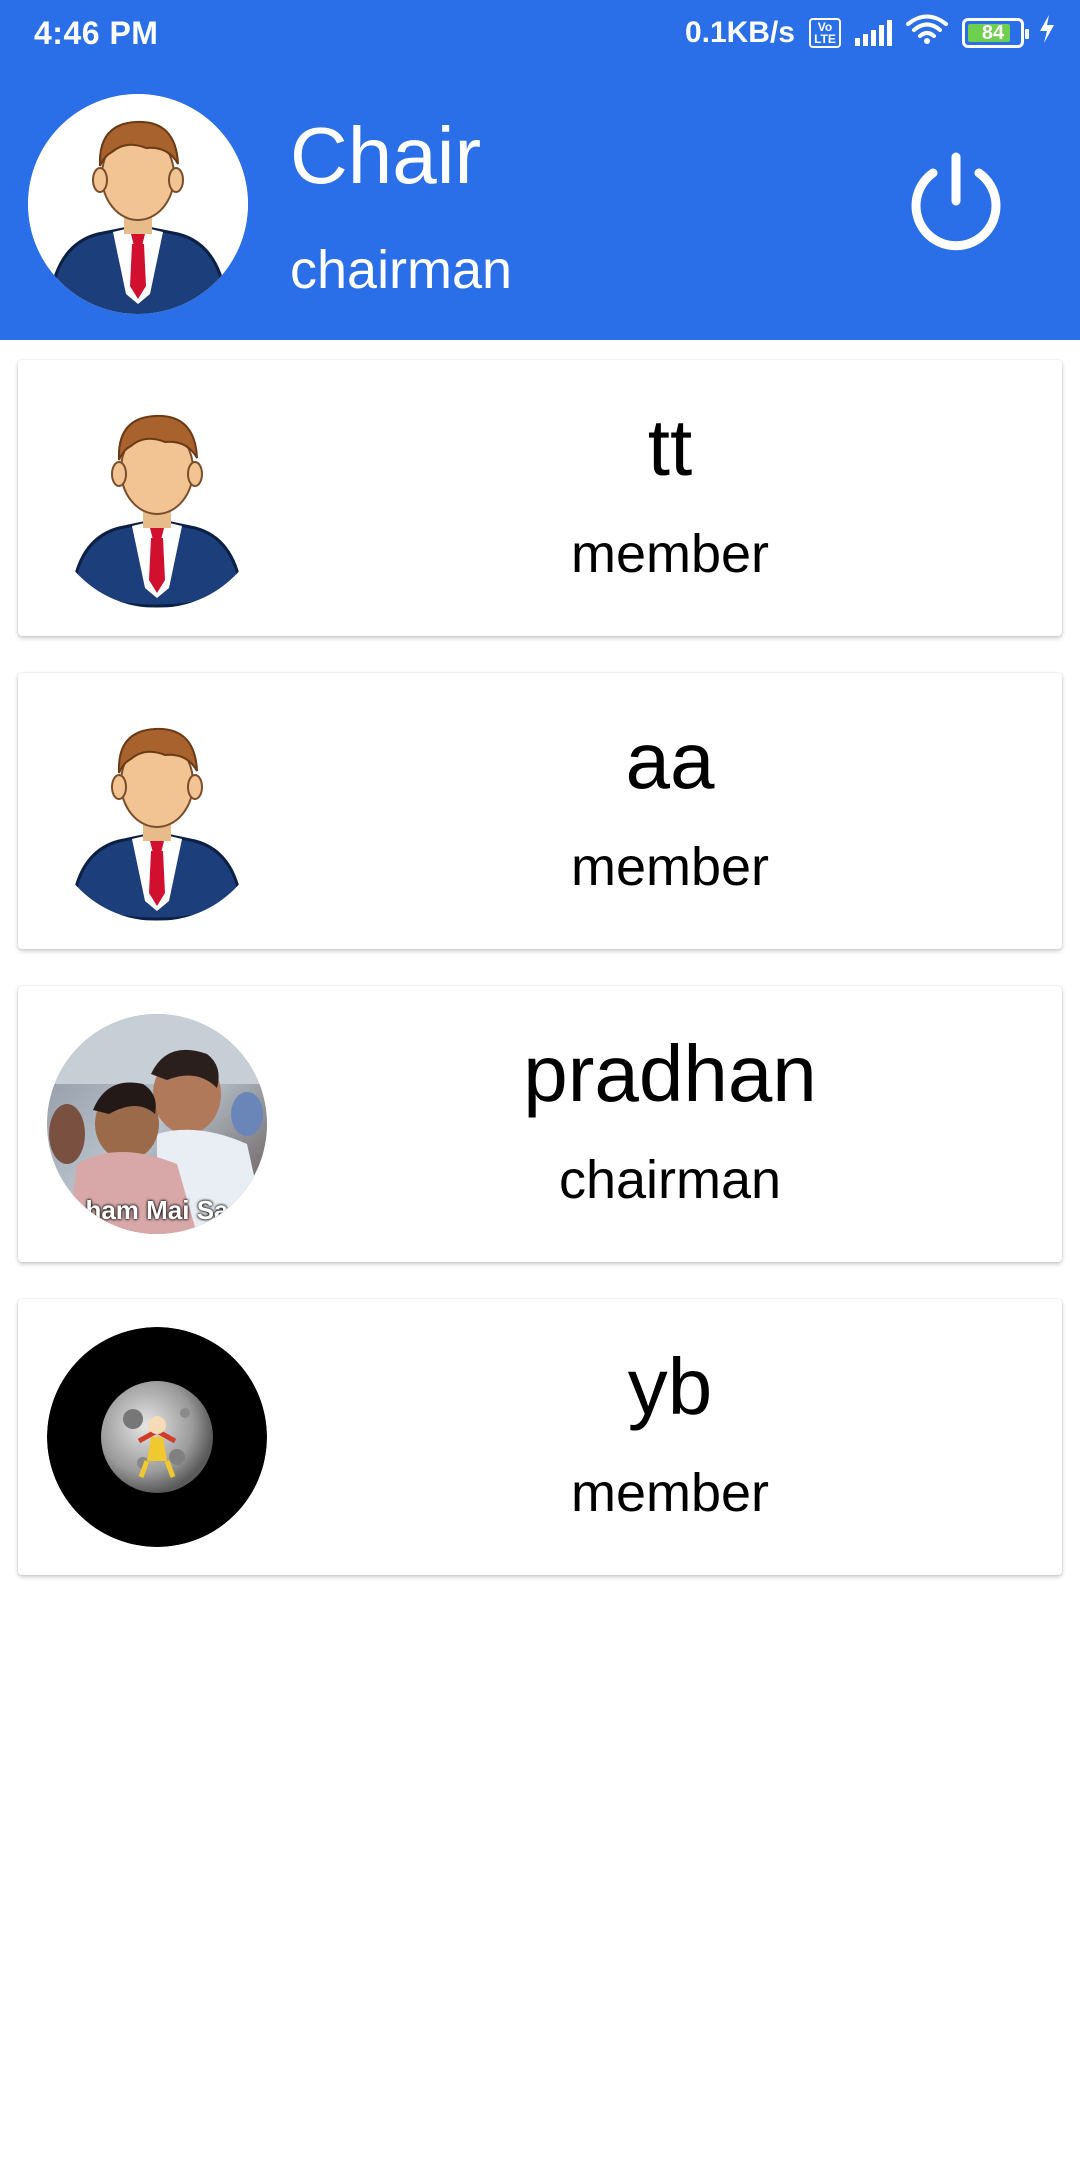  What do you see at coordinates (993, 32) in the screenshot?
I see `battery-level: 84` at bounding box center [993, 32].